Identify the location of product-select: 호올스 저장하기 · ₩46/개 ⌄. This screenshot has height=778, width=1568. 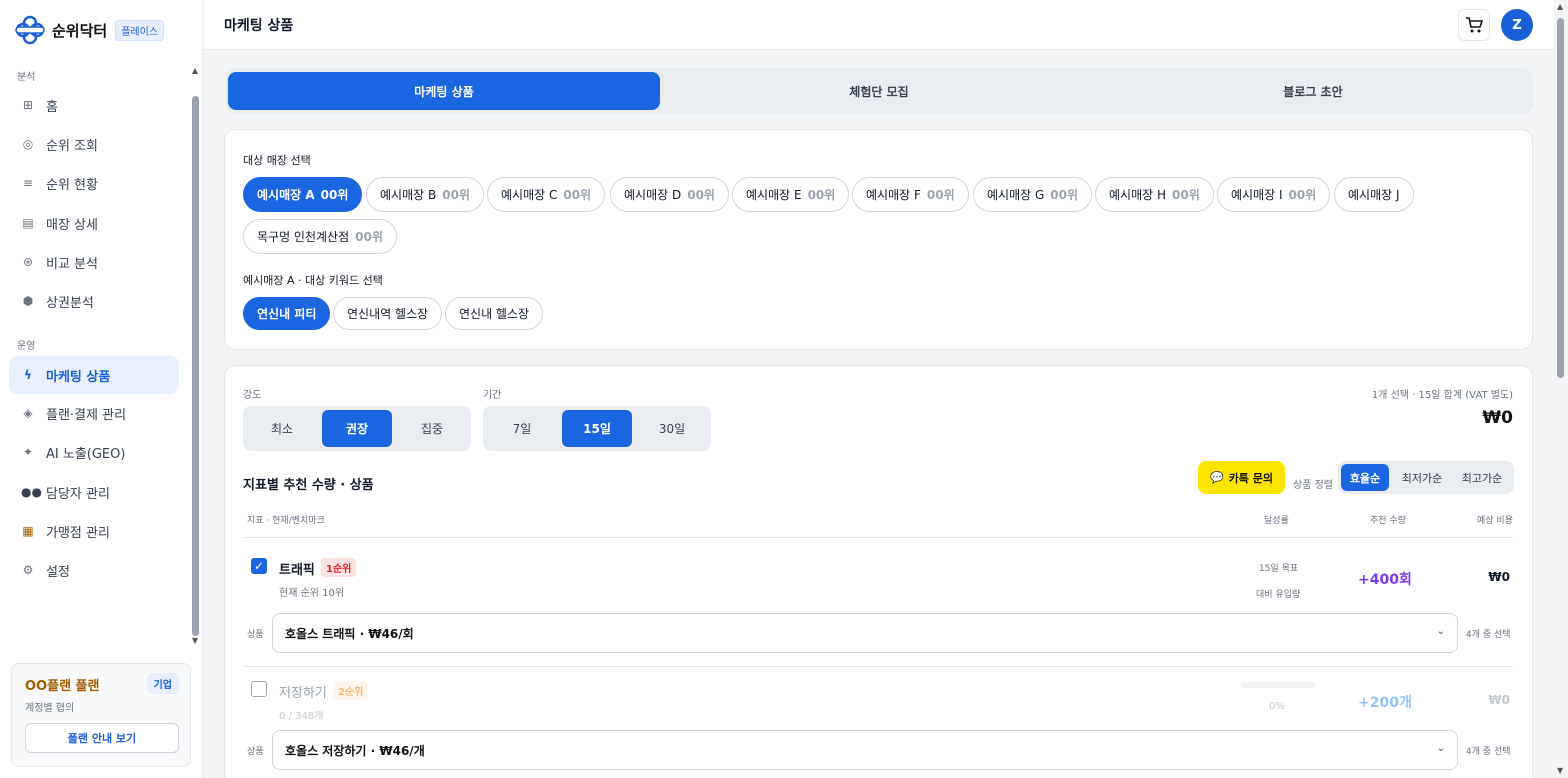
(865, 750).